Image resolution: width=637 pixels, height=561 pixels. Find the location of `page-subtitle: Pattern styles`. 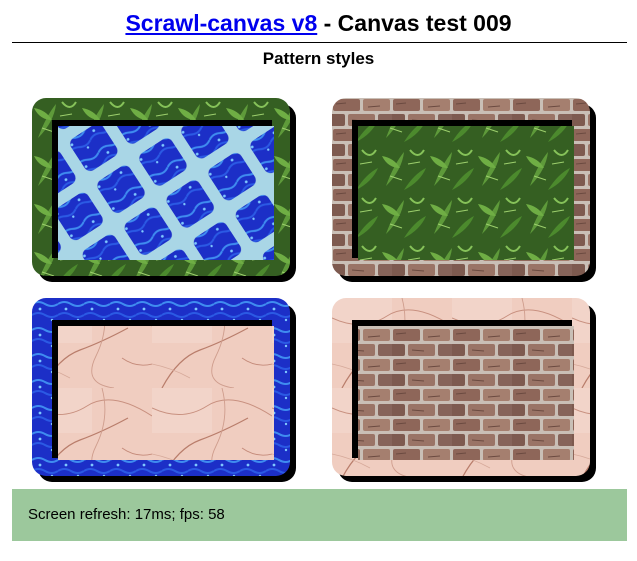

page-subtitle: Pattern styles is located at coordinates (318, 58).